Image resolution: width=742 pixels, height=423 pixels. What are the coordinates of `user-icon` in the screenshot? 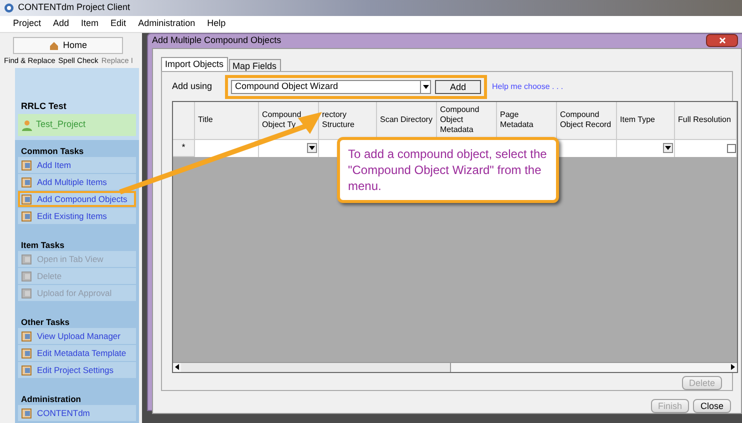 It's located at (27, 125).